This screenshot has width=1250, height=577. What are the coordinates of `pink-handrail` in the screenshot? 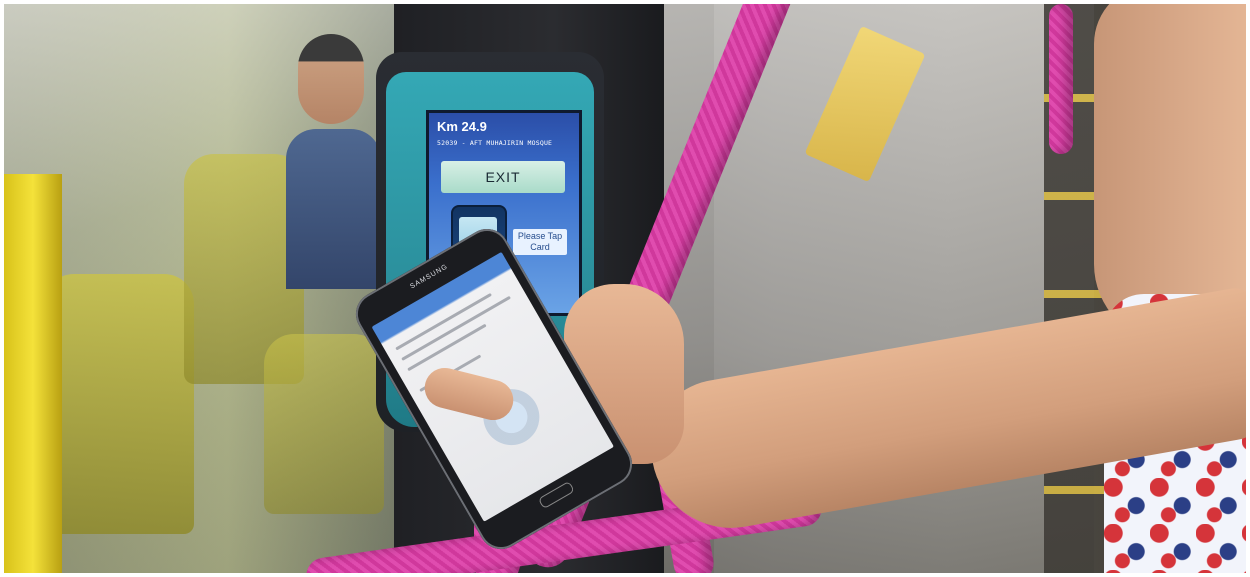 It's located at (1061, 79).